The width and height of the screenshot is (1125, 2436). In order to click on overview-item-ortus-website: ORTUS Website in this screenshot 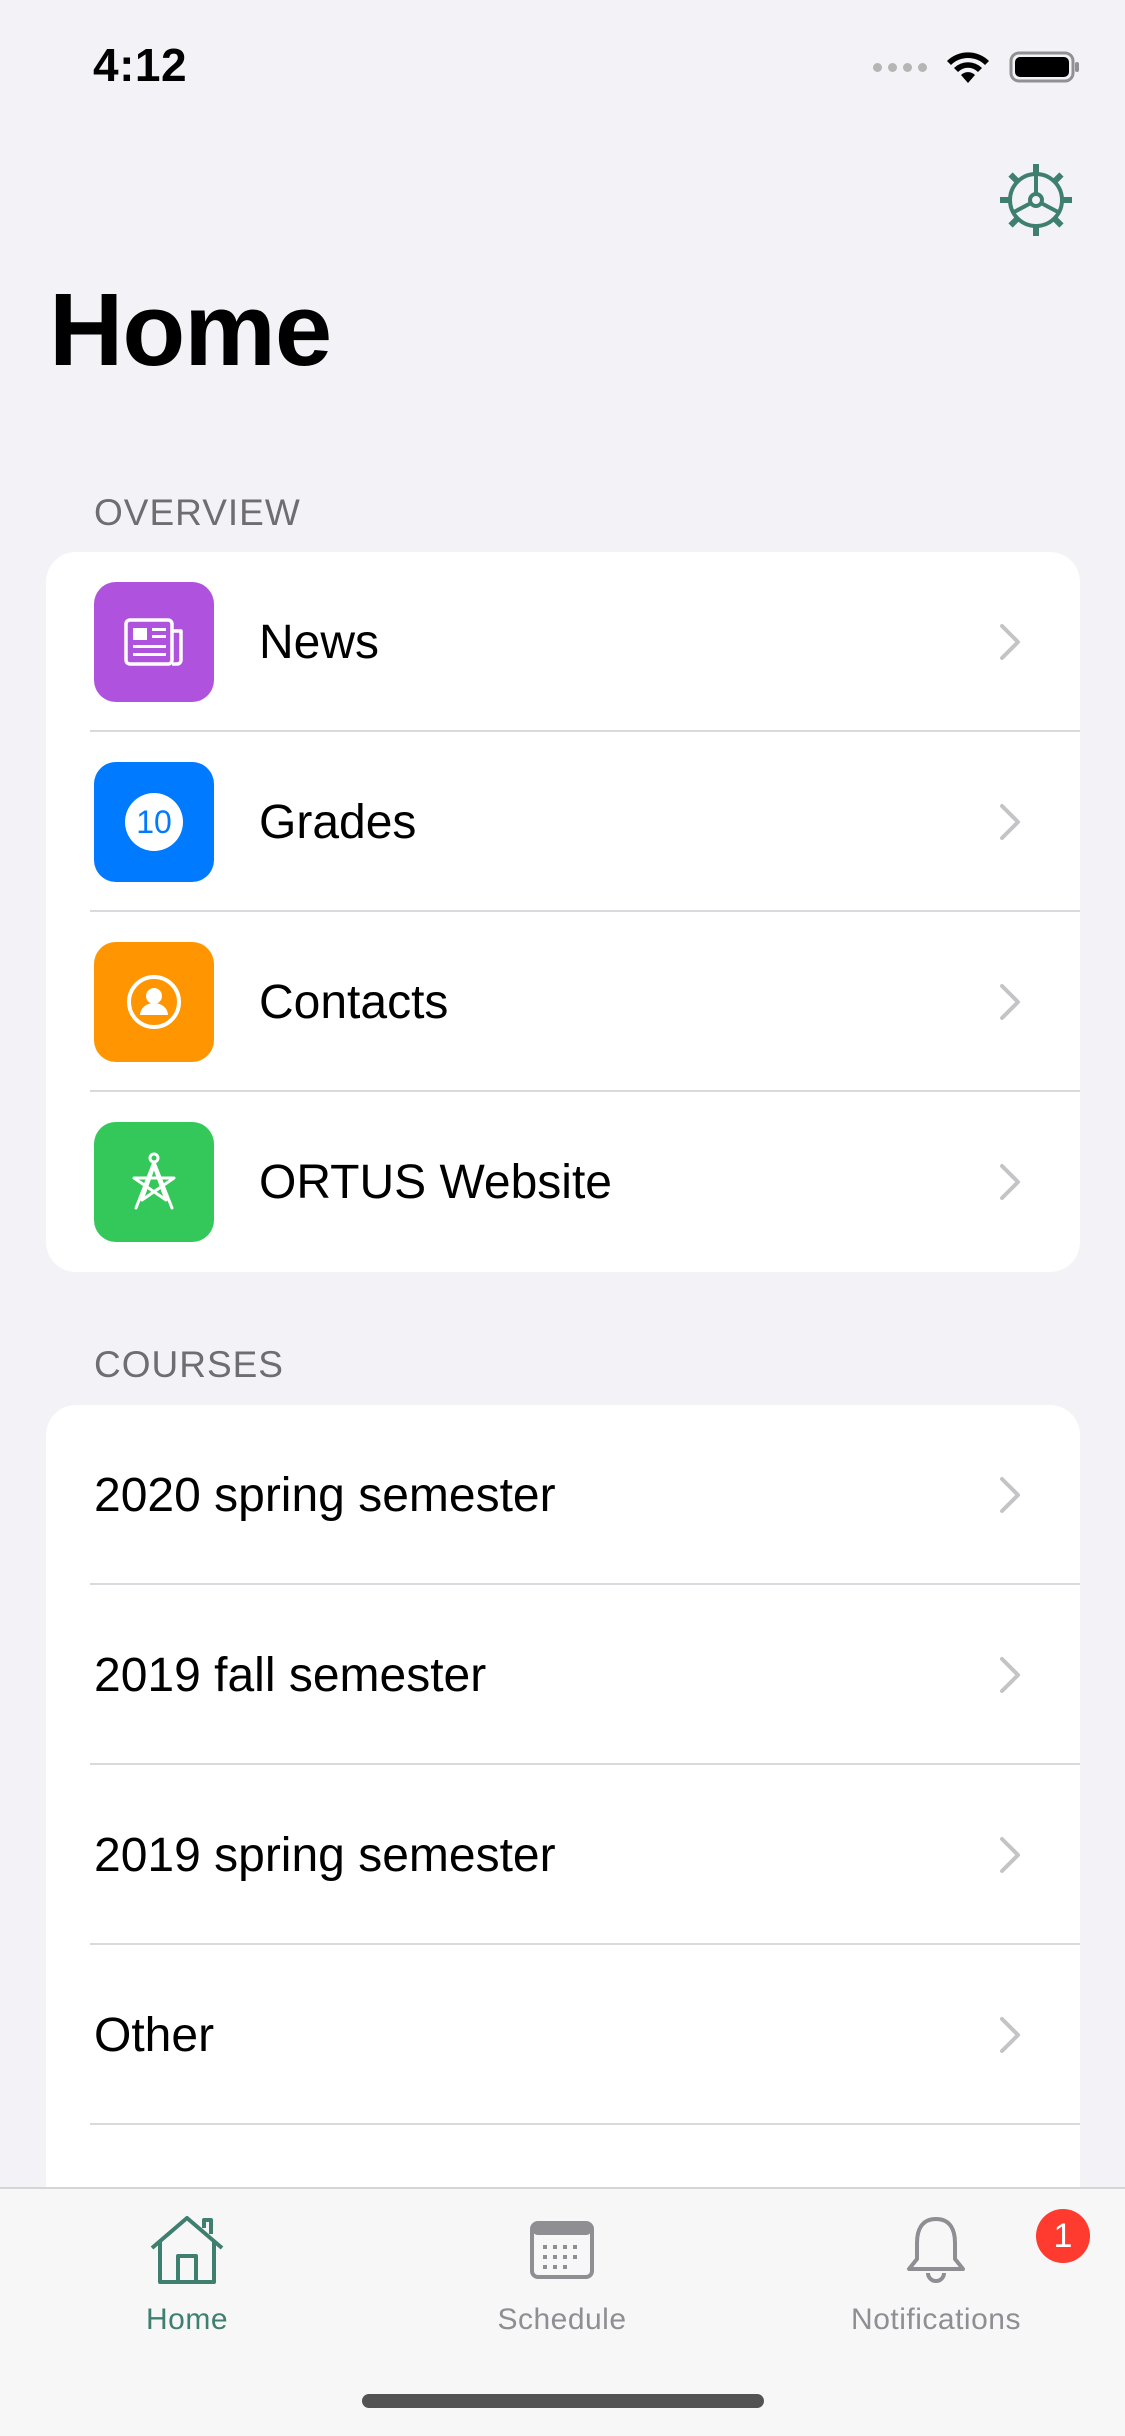, I will do `click(563, 1182)`.